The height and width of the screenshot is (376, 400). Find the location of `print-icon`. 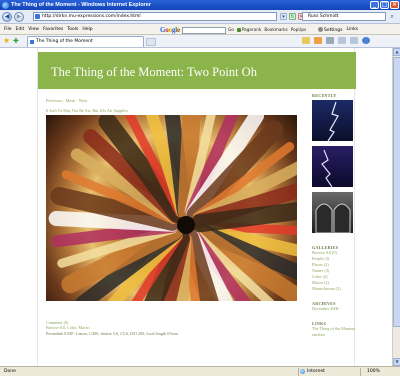

print-icon is located at coordinates (330, 40).